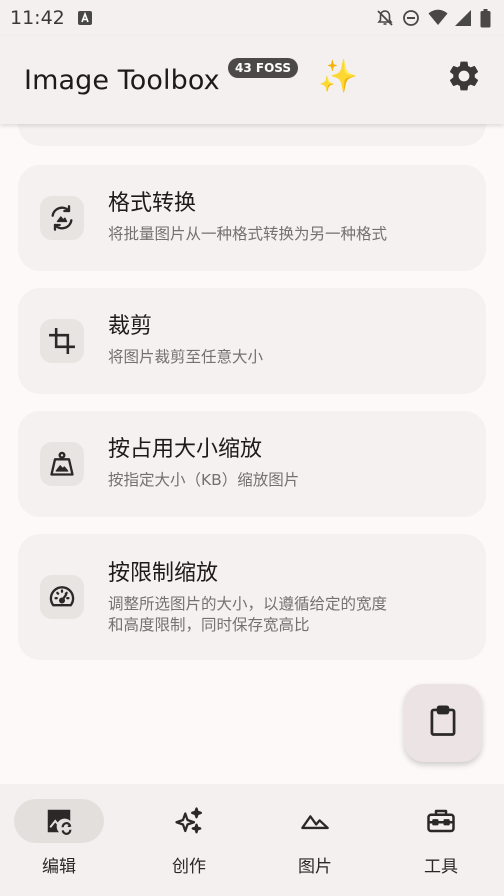 This screenshot has height=896, width=504. What do you see at coordinates (315, 821) in the screenshot?
I see `landscape-icon` at bounding box center [315, 821].